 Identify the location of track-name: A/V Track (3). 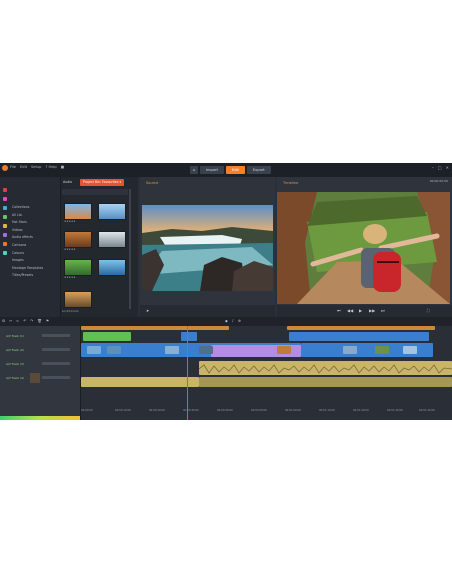
(15, 364).